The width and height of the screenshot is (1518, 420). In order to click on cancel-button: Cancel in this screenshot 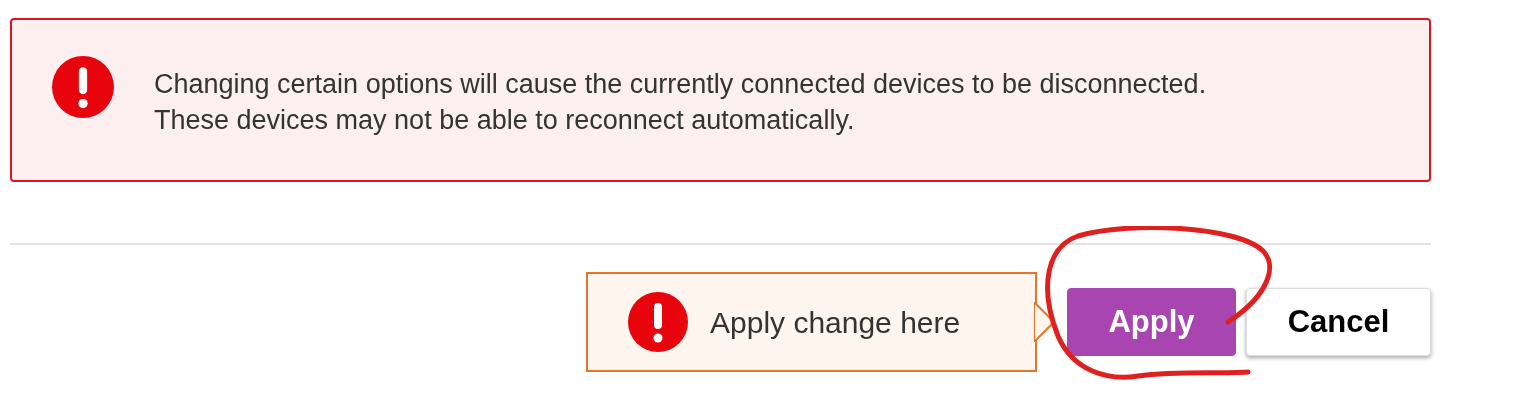, I will do `click(1338, 322)`.